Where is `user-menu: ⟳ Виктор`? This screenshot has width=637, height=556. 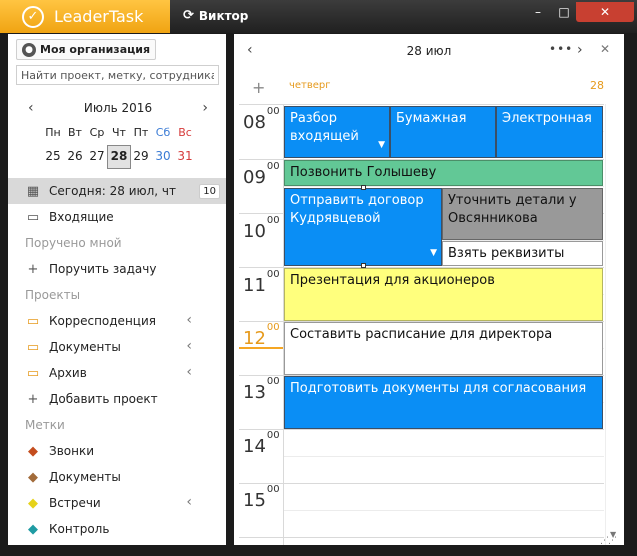 user-menu: ⟳ Виктор is located at coordinates (215, 15).